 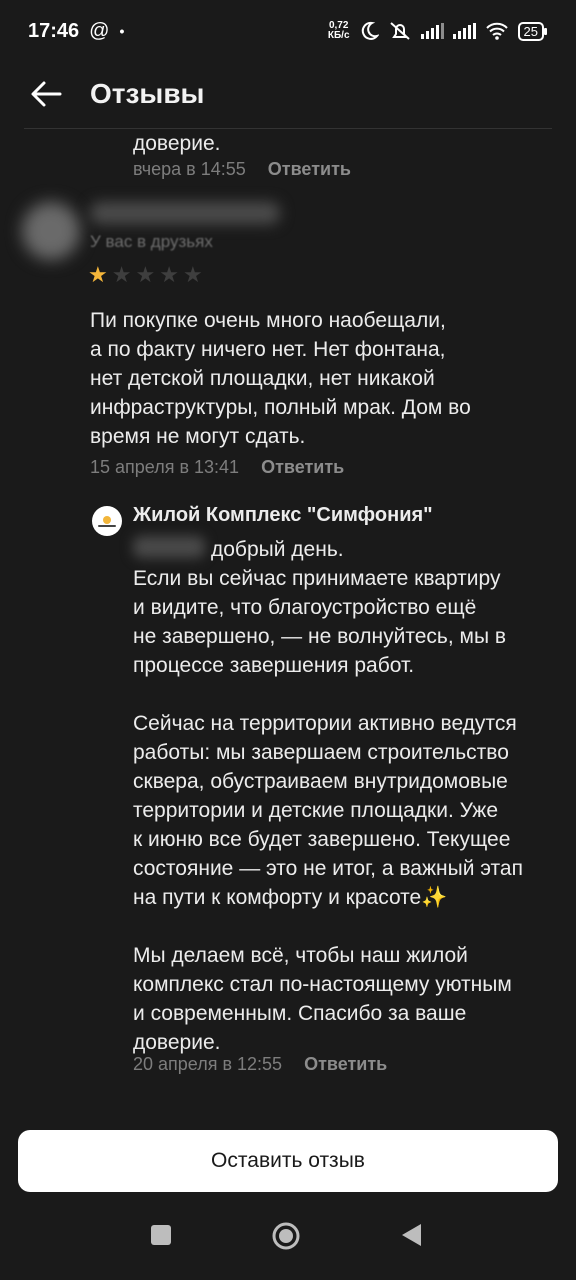 What do you see at coordinates (370, 30) in the screenshot?
I see `moon-icon` at bounding box center [370, 30].